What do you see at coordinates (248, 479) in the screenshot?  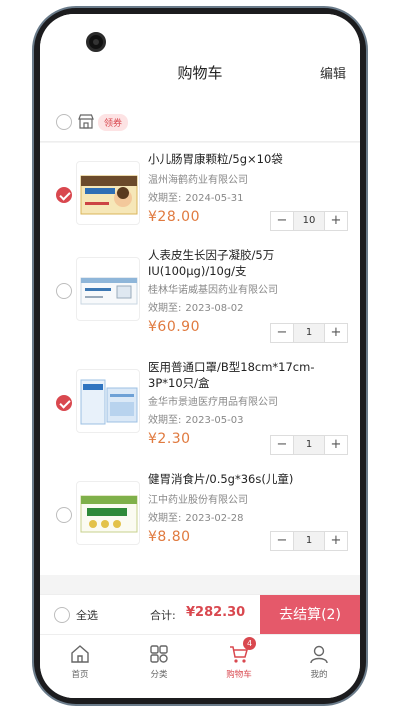 I see `product-name: 健胃消食片/0.5g*36s(儿童)` at bounding box center [248, 479].